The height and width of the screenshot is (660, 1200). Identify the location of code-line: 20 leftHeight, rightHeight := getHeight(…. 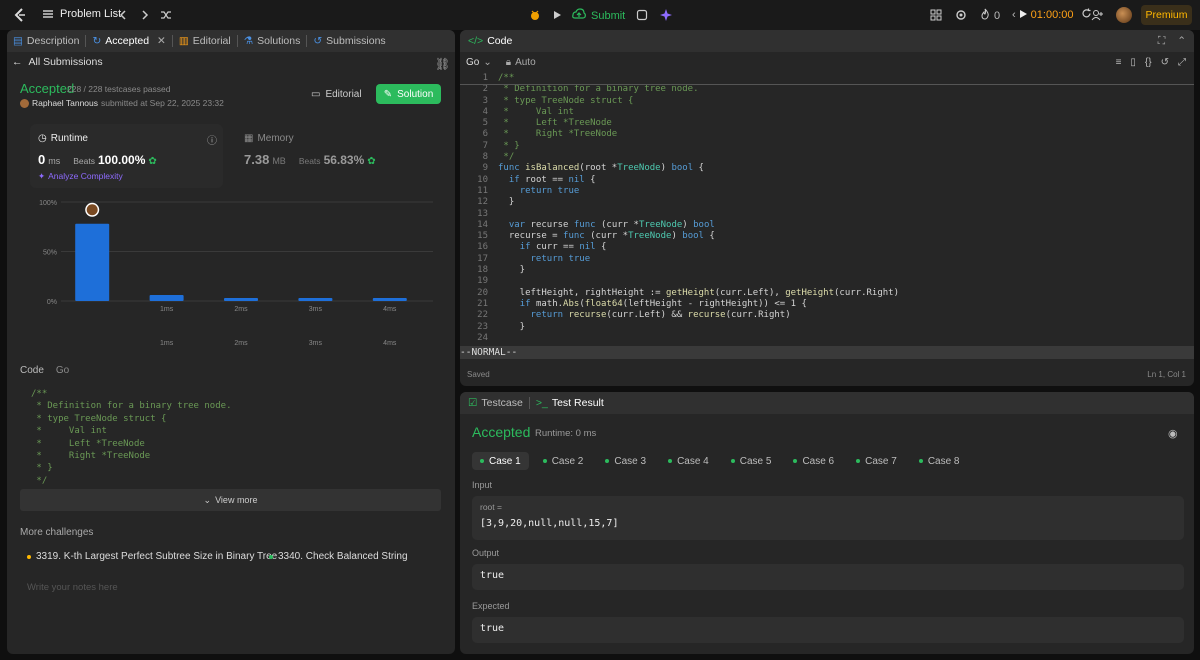
(827, 293).